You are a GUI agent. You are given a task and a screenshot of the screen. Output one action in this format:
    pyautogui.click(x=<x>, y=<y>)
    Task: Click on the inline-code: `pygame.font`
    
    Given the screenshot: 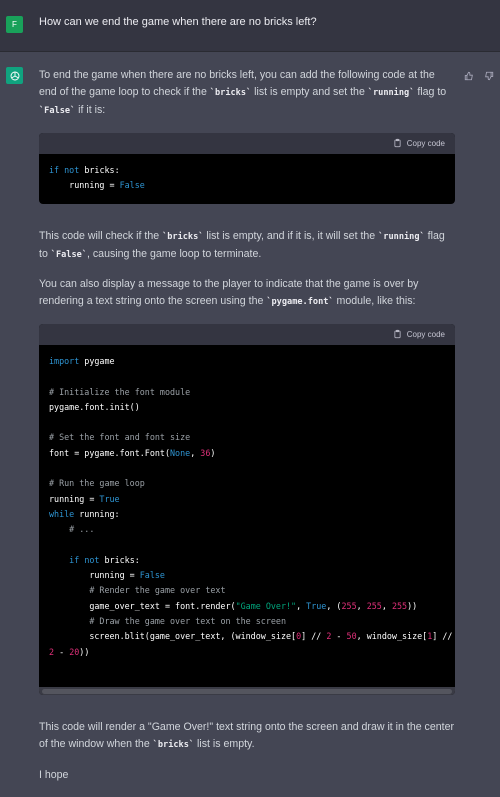 What is the action you would take?
    pyautogui.click(x=300, y=302)
    